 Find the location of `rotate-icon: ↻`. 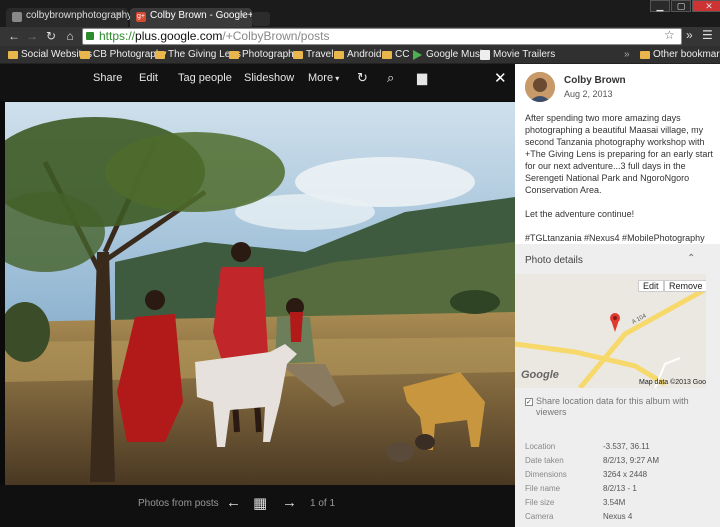

rotate-icon: ↻ is located at coordinates (362, 78).